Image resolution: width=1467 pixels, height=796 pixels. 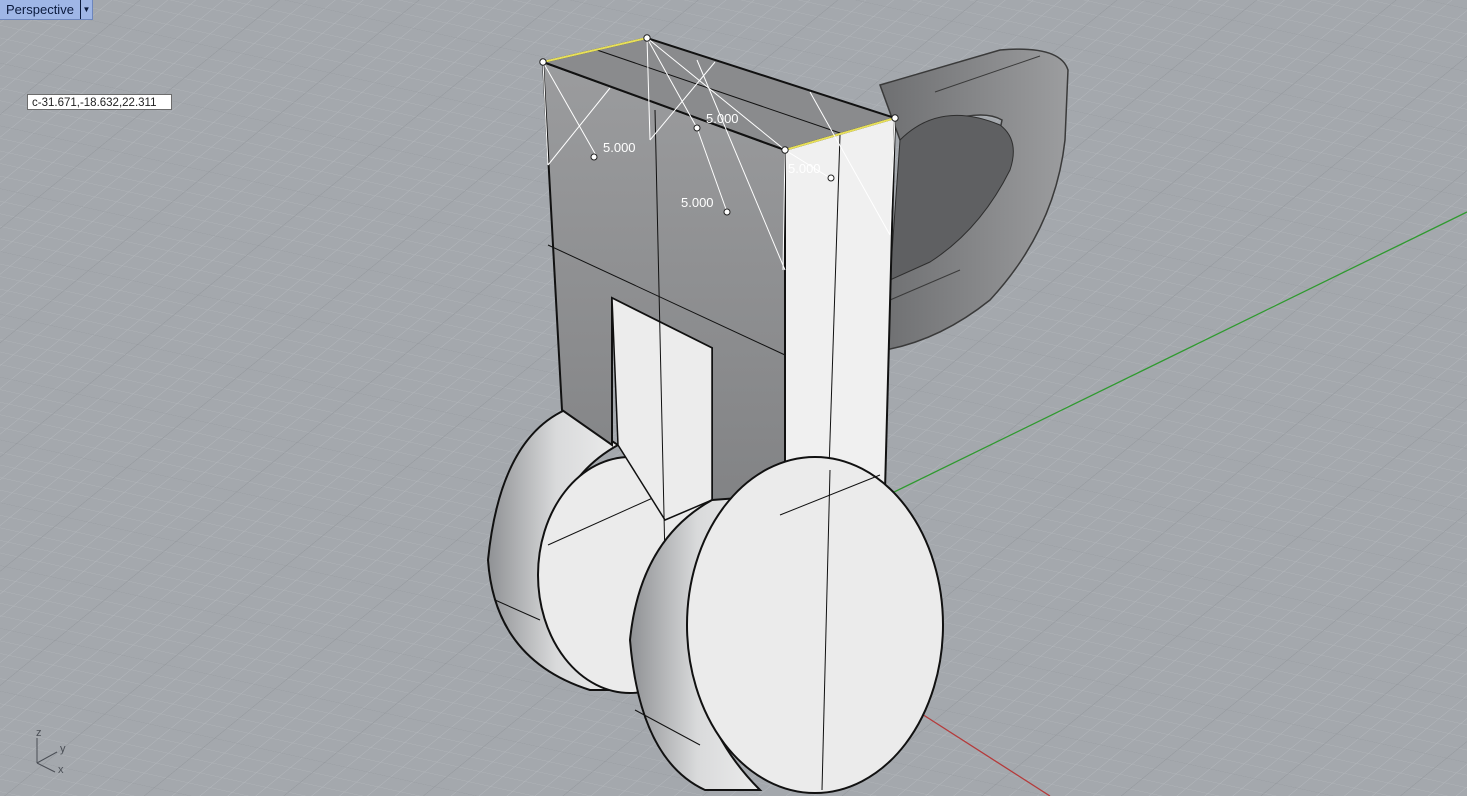 I want to click on viewport-title: Perspective, so click(x=40, y=9).